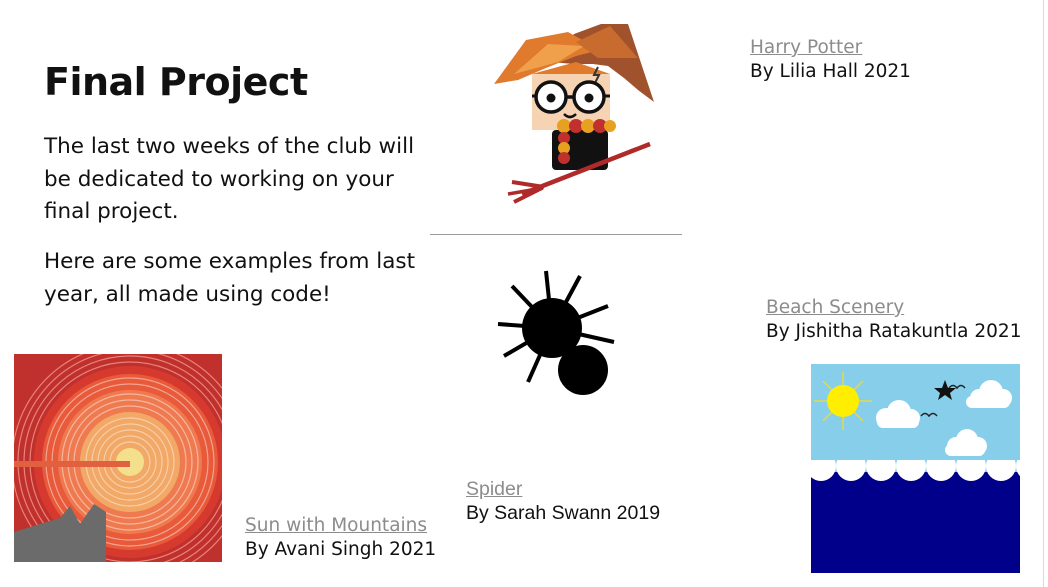 This screenshot has height=587, width=1048. Describe the element at coordinates (563, 489) in the screenshot. I see `spider-link: Spider` at that location.